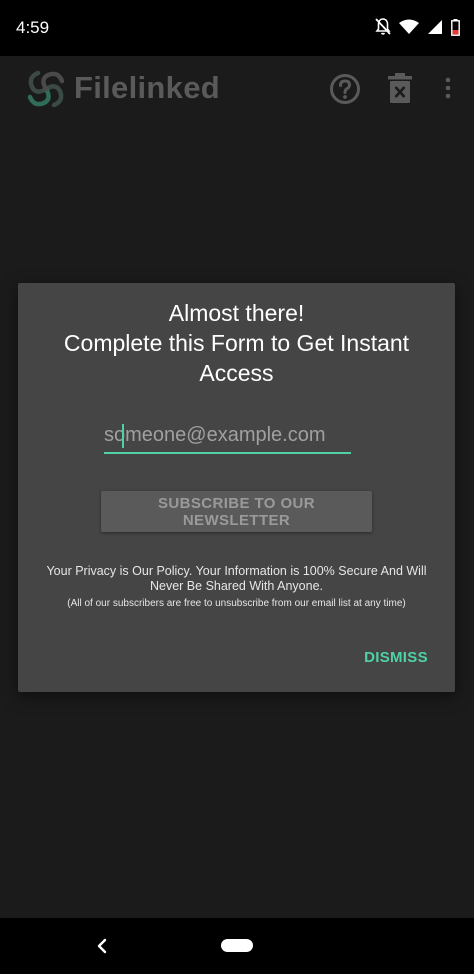 This screenshot has height=974, width=474. What do you see at coordinates (147, 87) in the screenshot?
I see `app-title: Filelinked` at bounding box center [147, 87].